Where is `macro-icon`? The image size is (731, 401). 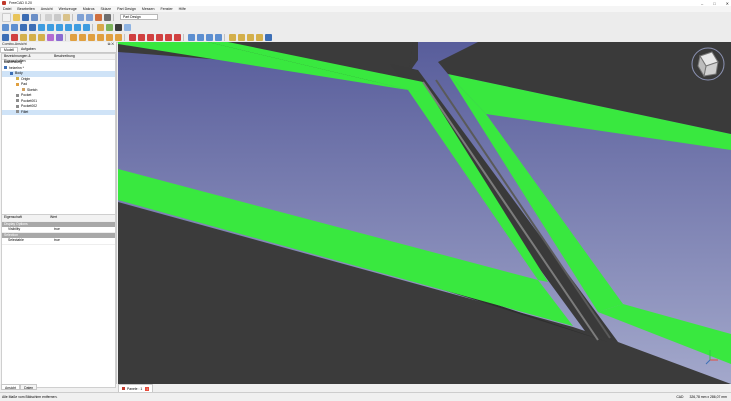
macro-icon is located at coordinates (107, 17).